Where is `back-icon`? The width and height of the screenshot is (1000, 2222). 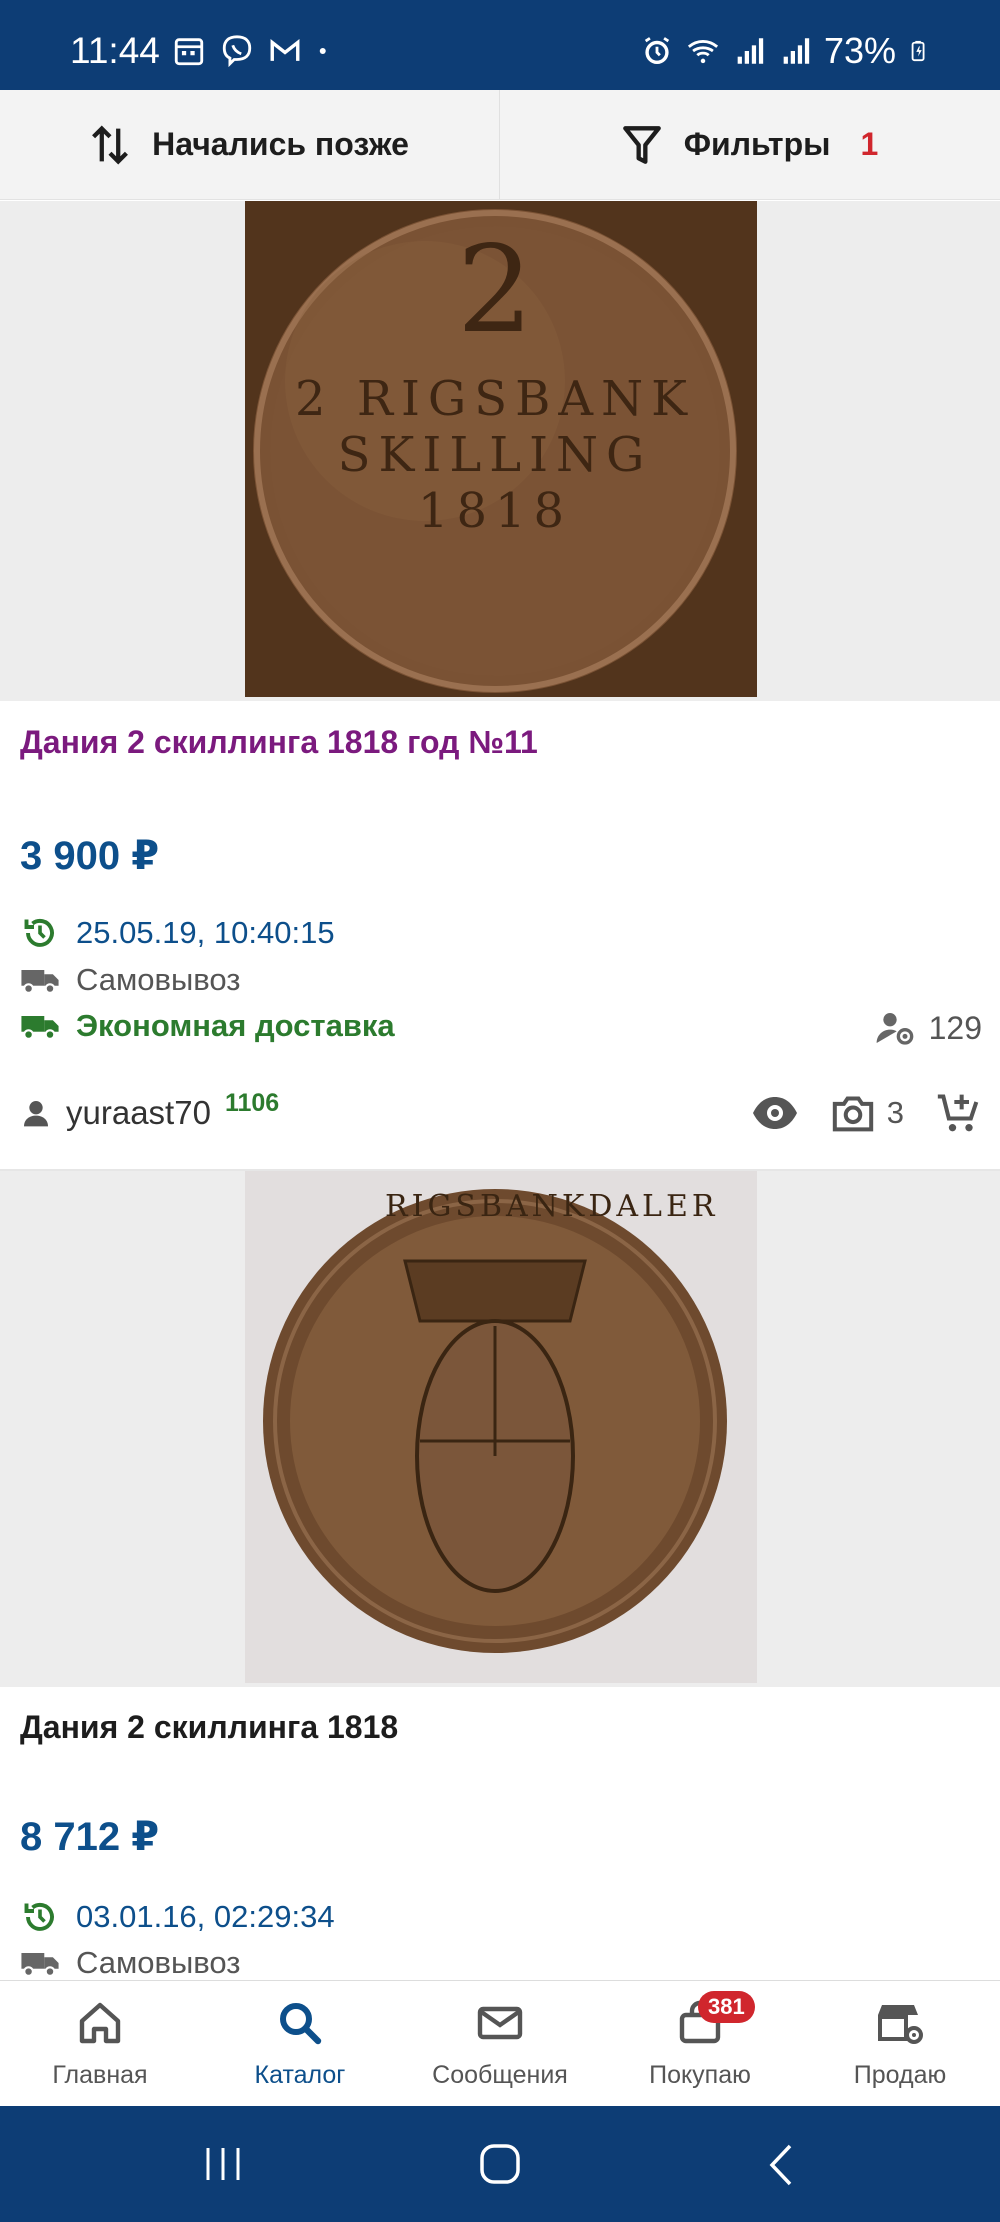
back-icon is located at coordinates (781, 2165).